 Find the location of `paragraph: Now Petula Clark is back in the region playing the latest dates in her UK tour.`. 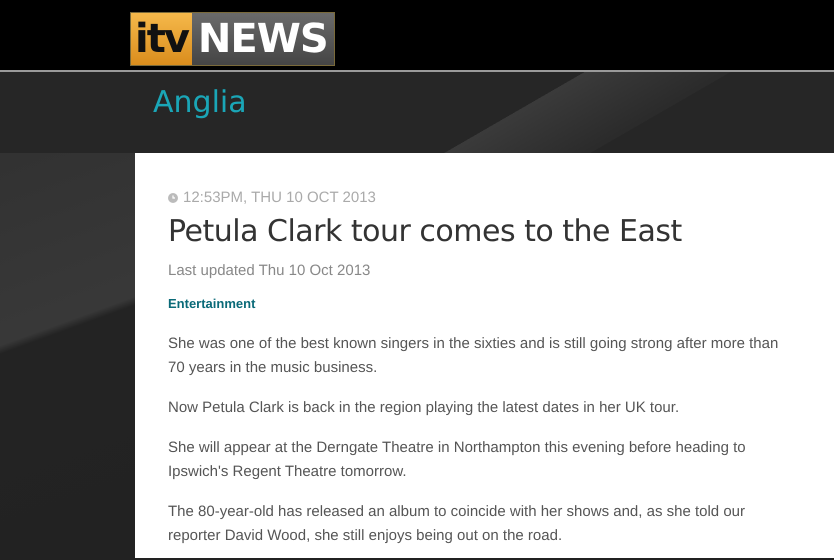

paragraph: Now Petula Clark is back in the region playing the latest dates in her UK tour. is located at coordinates (424, 408).